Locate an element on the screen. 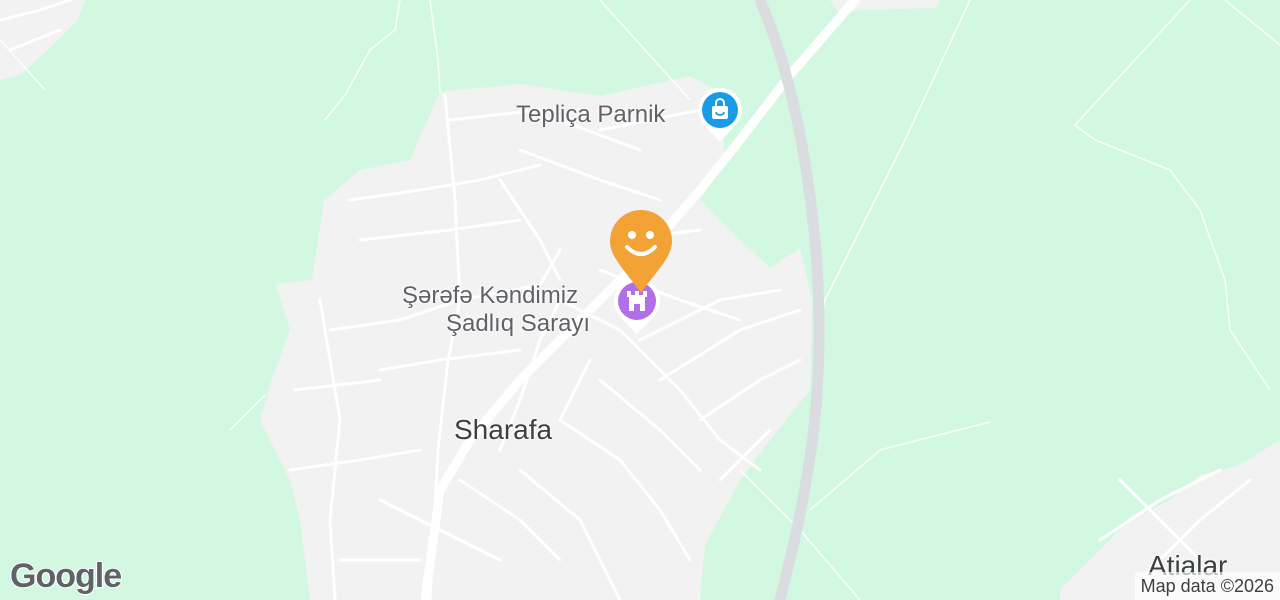  map-attribution: Map data ©2026 is located at coordinates (1207, 586).